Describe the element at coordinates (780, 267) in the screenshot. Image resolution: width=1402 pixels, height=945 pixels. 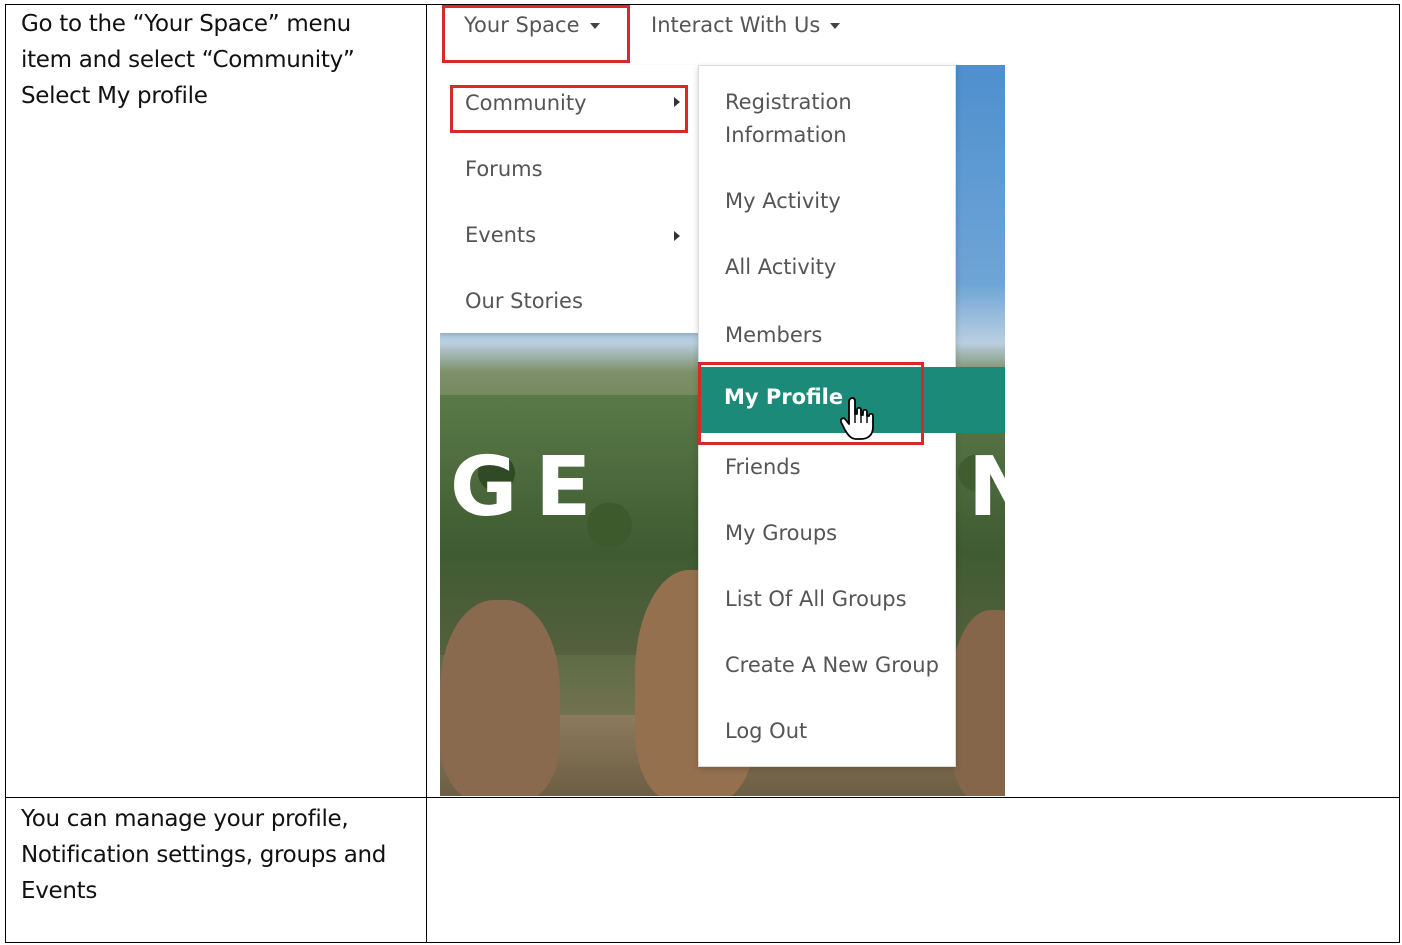
I see `submenu-all-activity: All Activity` at that location.